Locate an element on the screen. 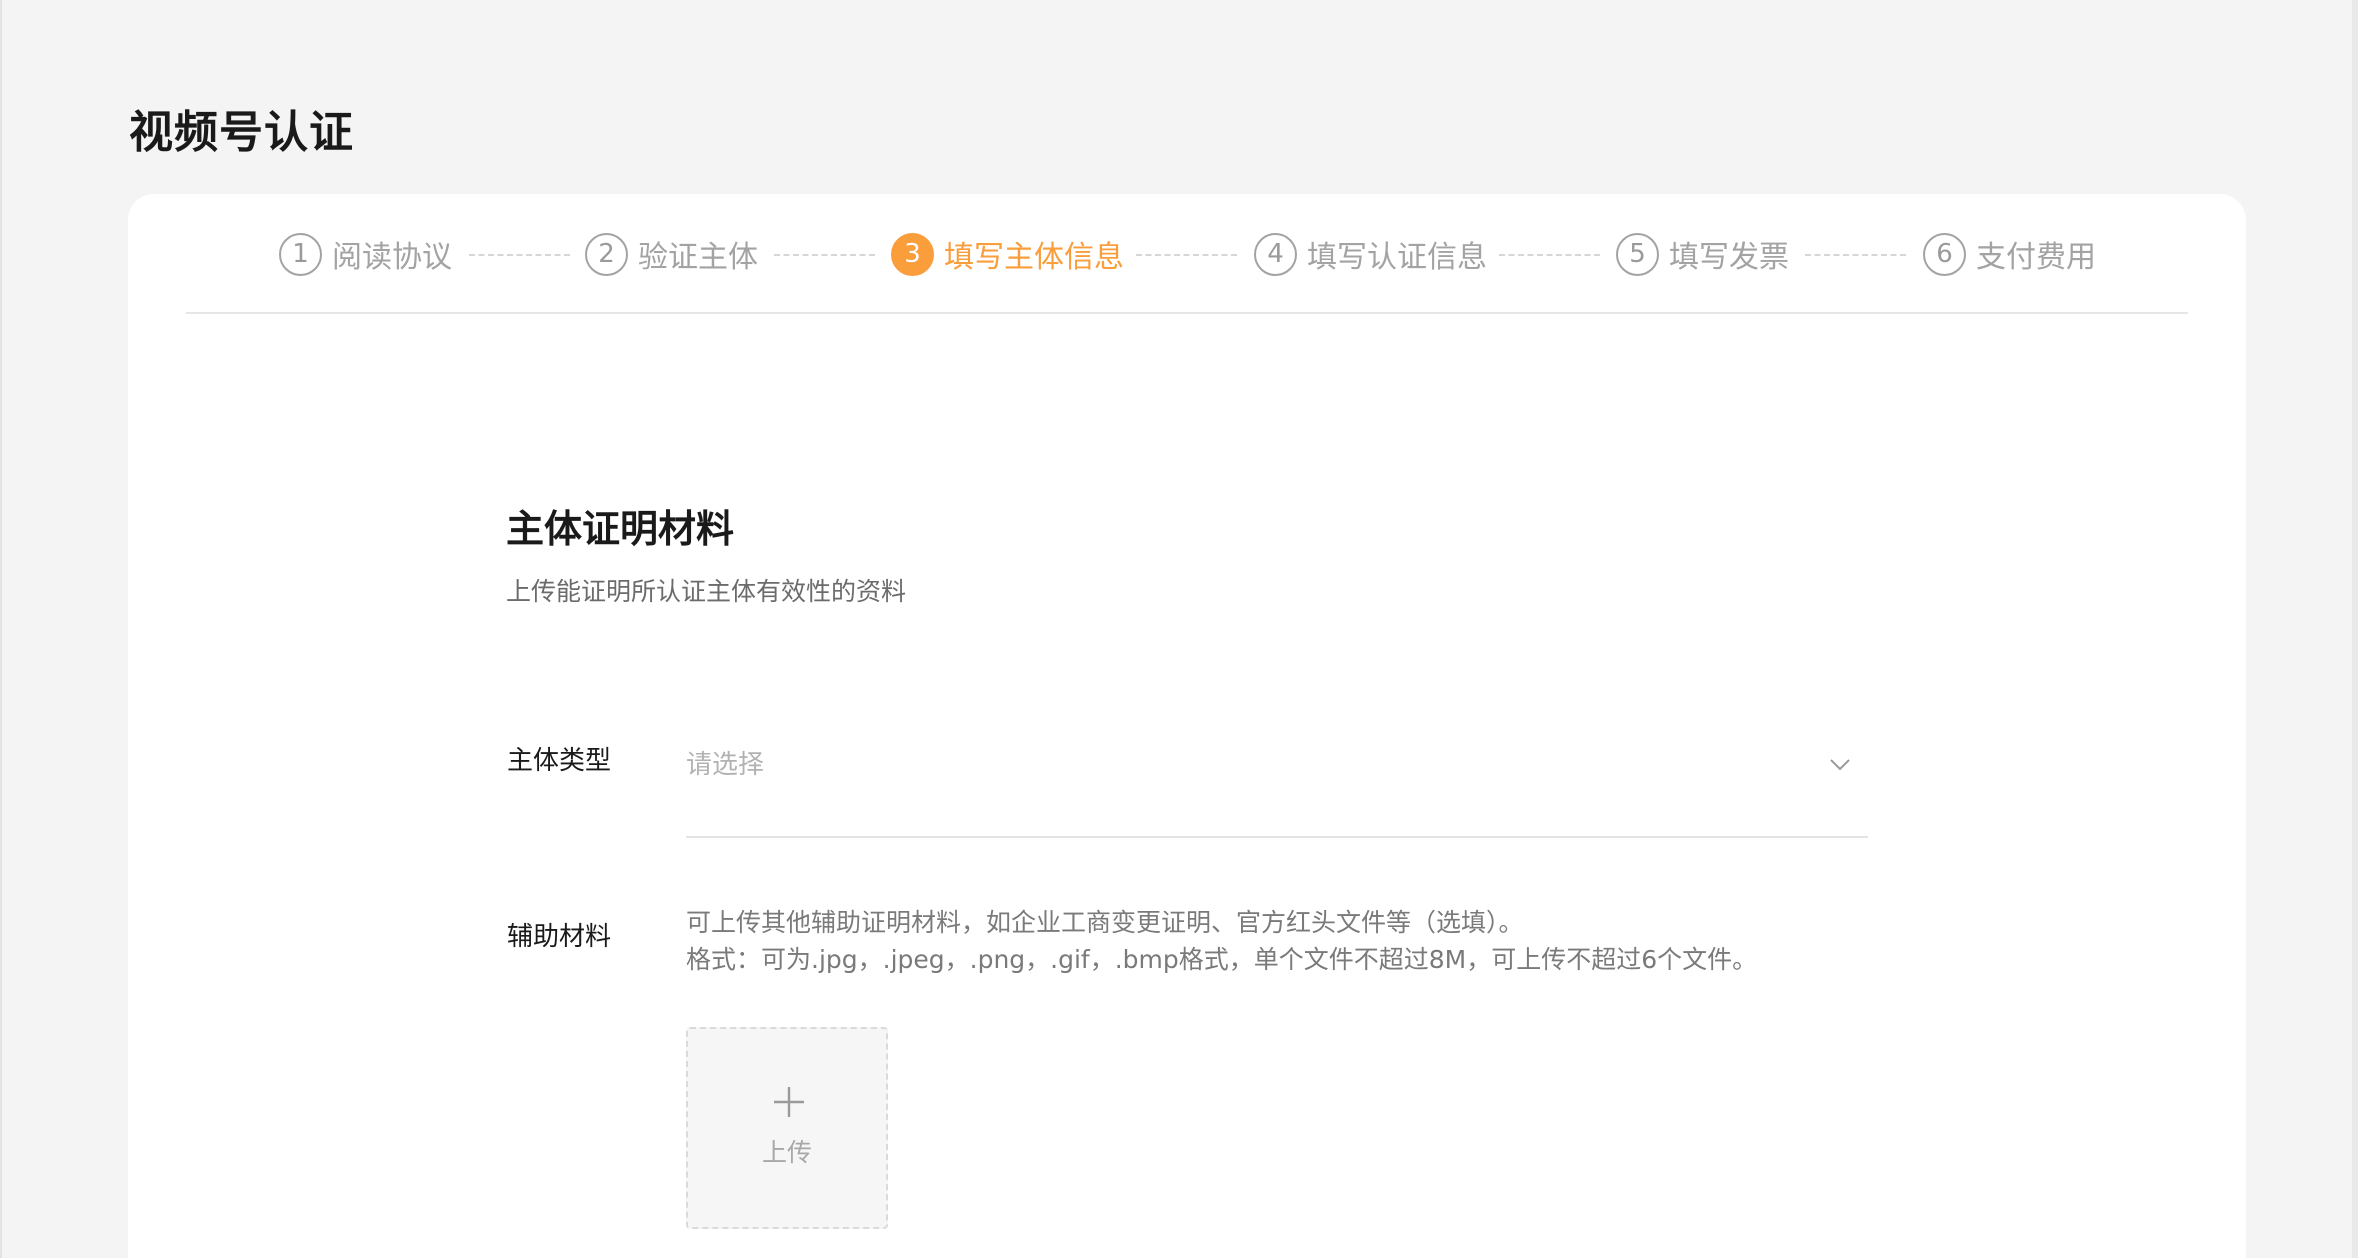  step-6: 6 支付费用 is located at coordinates (2009, 254).